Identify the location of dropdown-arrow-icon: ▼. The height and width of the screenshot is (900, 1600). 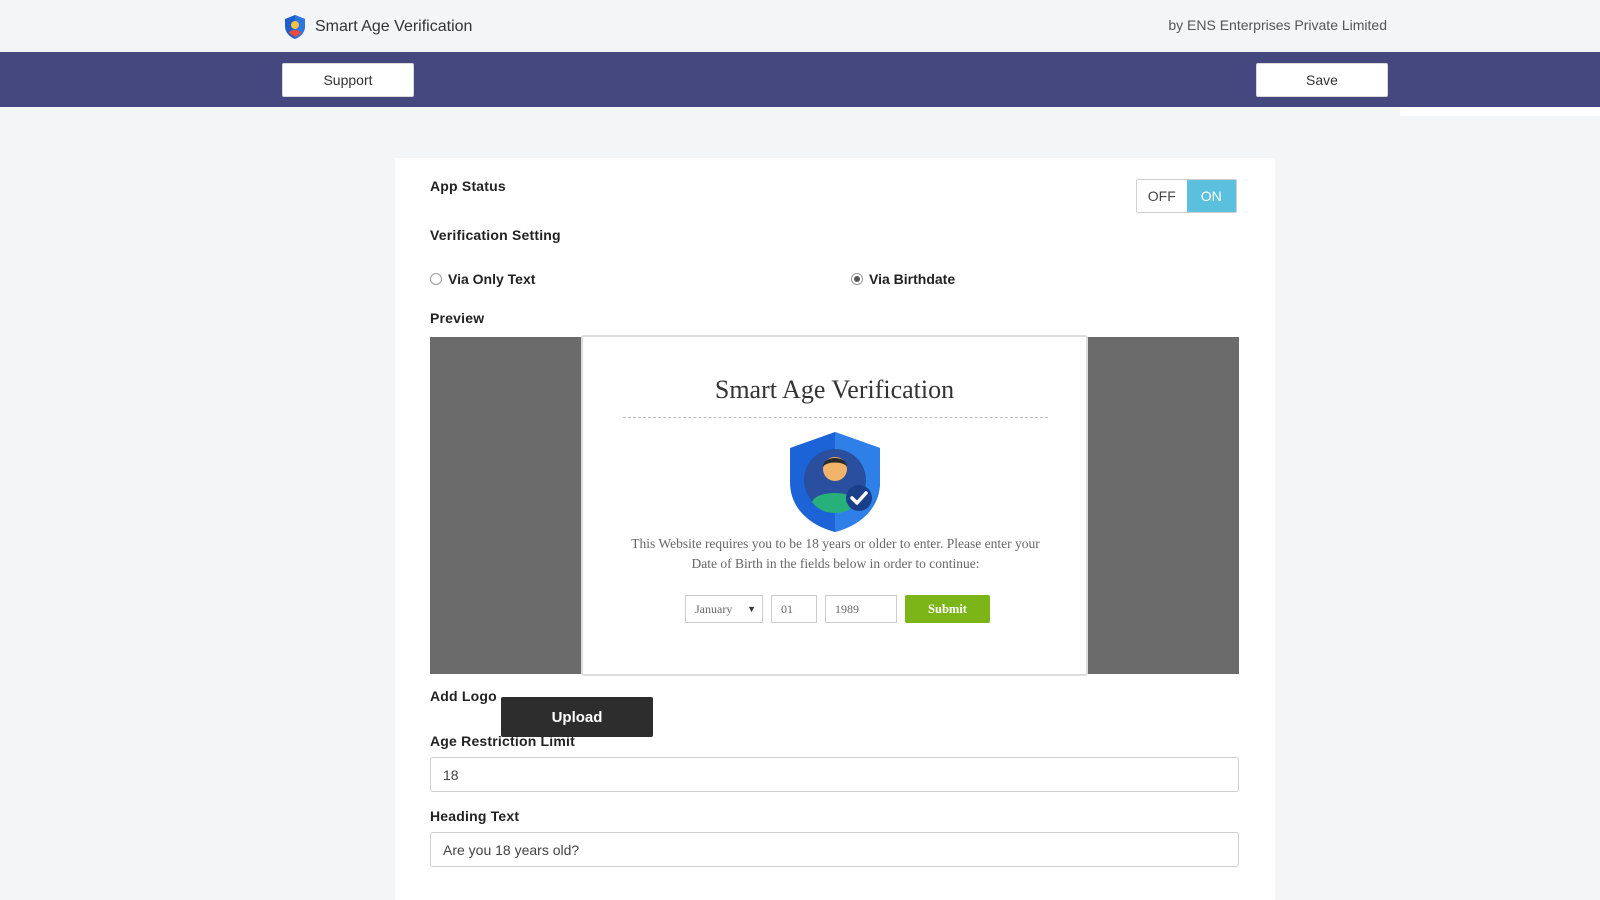
(751, 609).